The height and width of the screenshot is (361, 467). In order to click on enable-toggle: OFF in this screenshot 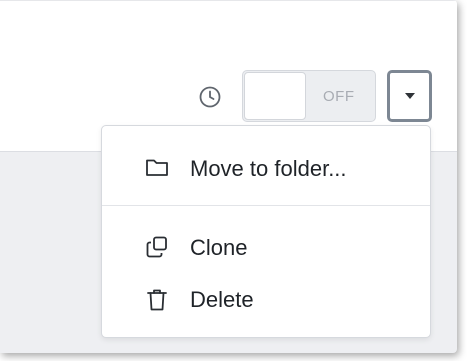, I will do `click(309, 96)`.